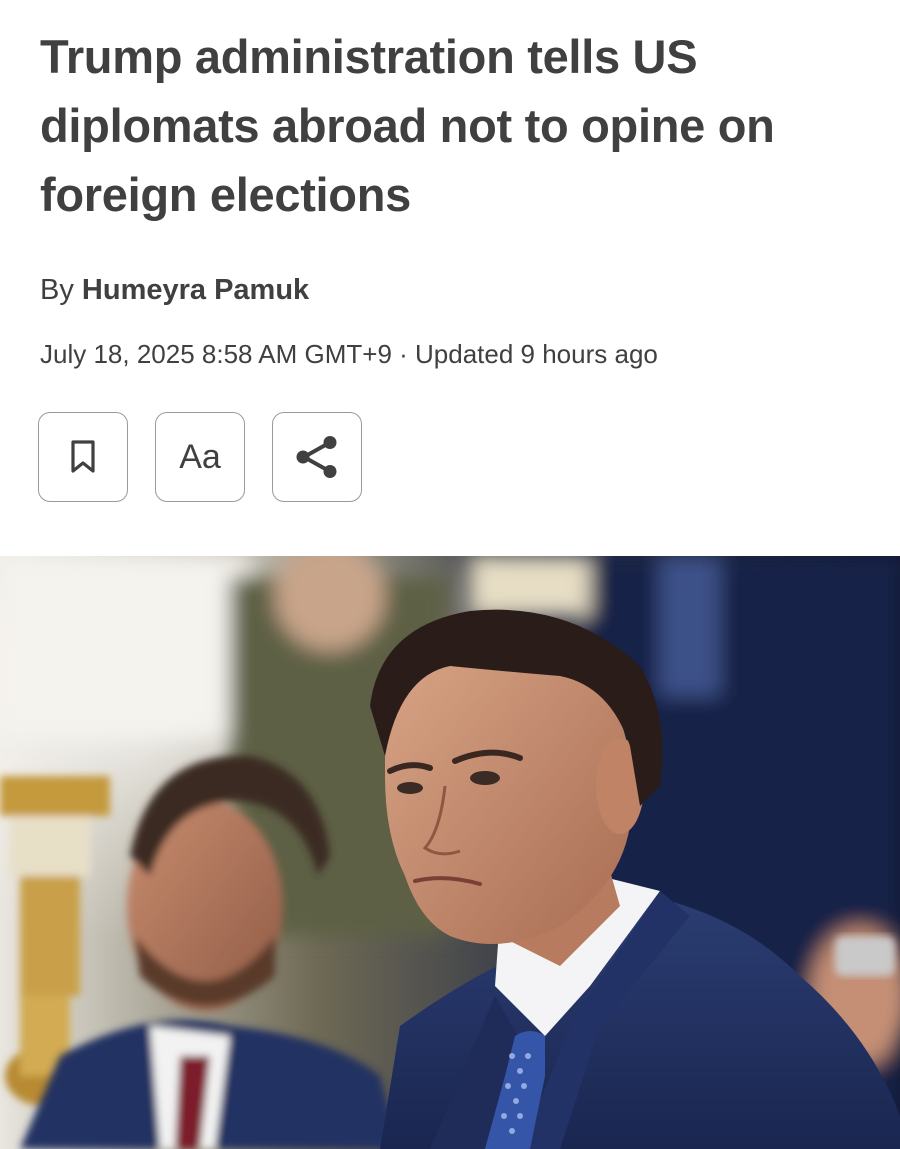 The height and width of the screenshot is (1149, 900). I want to click on text-size-button: Aa, so click(200, 457).